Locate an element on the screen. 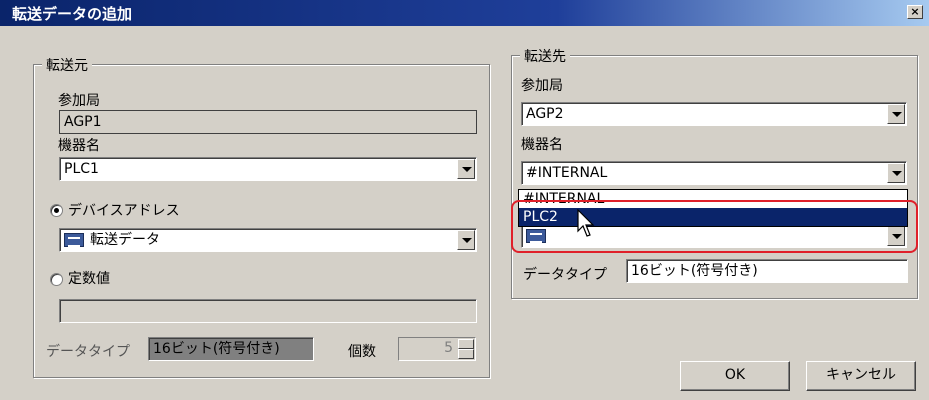  destination-station-value: AGP2 is located at coordinates (545, 114).